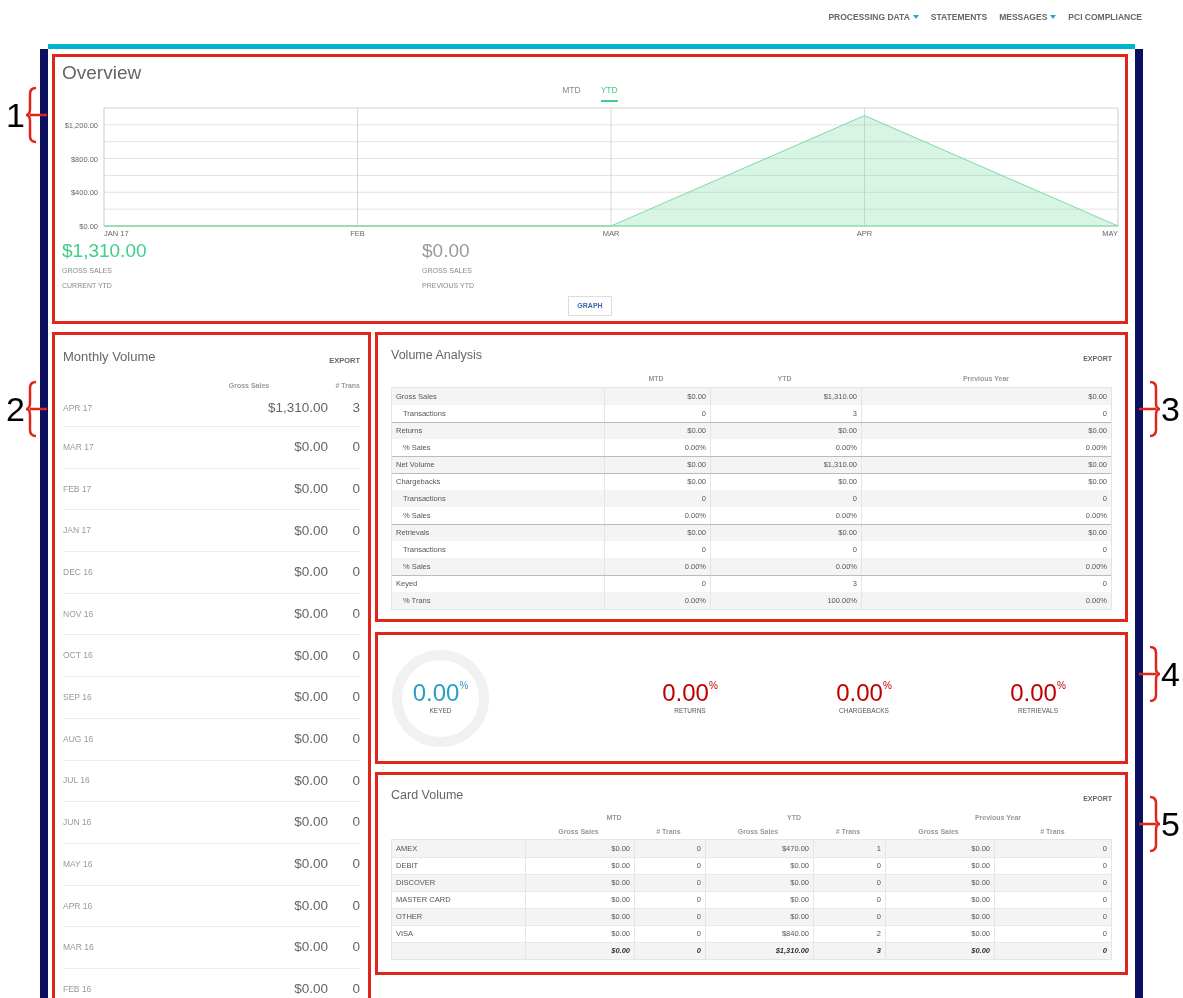  Describe the element at coordinates (78, 906) in the screenshot. I see `month-label: APR 16` at that location.